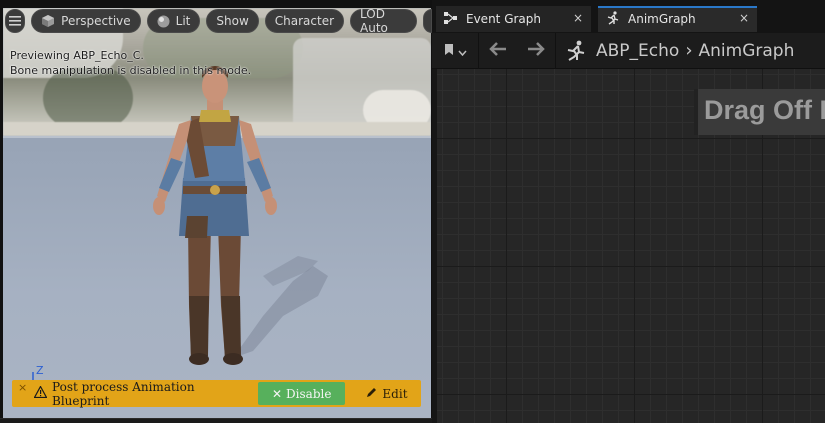 The width and height of the screenshot is (825, 423). Describe the element at coordinates (123, 393) in the screenshot. I see `warning-text: Post process Animation Blueprint` at that location.